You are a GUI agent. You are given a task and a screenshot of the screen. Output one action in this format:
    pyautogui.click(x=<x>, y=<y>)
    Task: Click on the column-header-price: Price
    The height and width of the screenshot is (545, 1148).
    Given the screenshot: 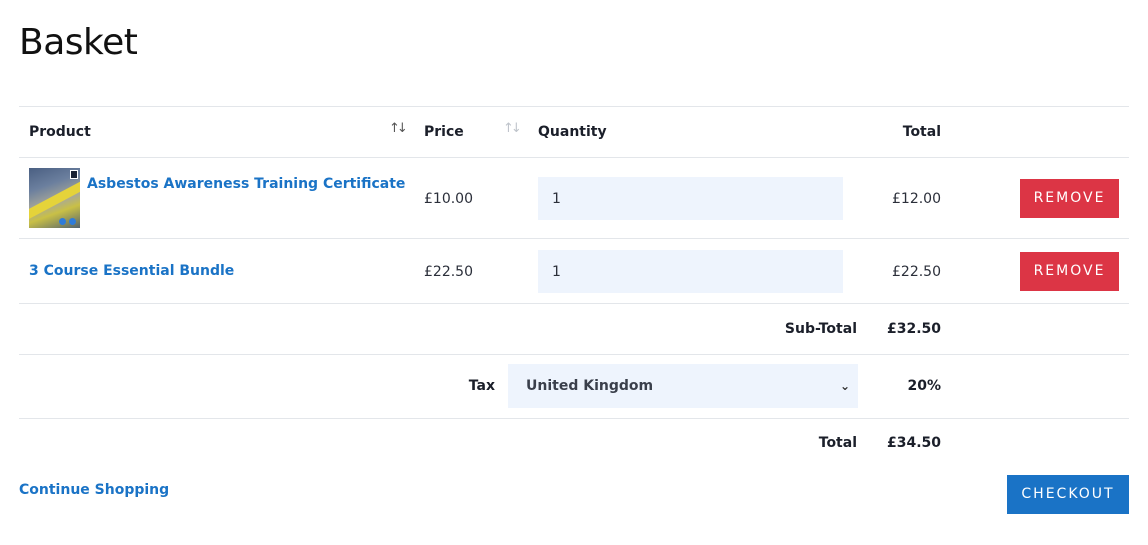 What is the action you would take?
    pyautogui.click(x=444, y=132)
    